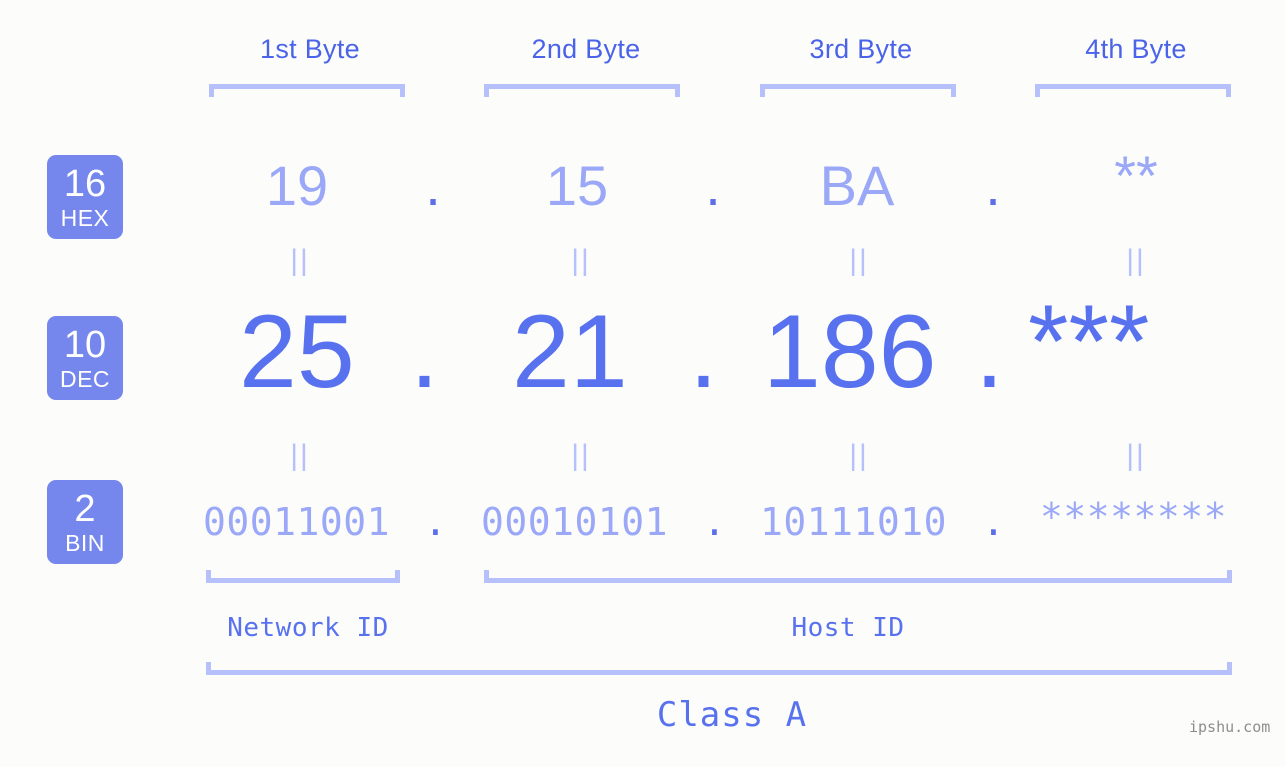 This screenshot has height=767, width=1285. Describe the element at coordinates (297, 352) in the screenshot. I see `dec-byte-value-1: 25` at that location.